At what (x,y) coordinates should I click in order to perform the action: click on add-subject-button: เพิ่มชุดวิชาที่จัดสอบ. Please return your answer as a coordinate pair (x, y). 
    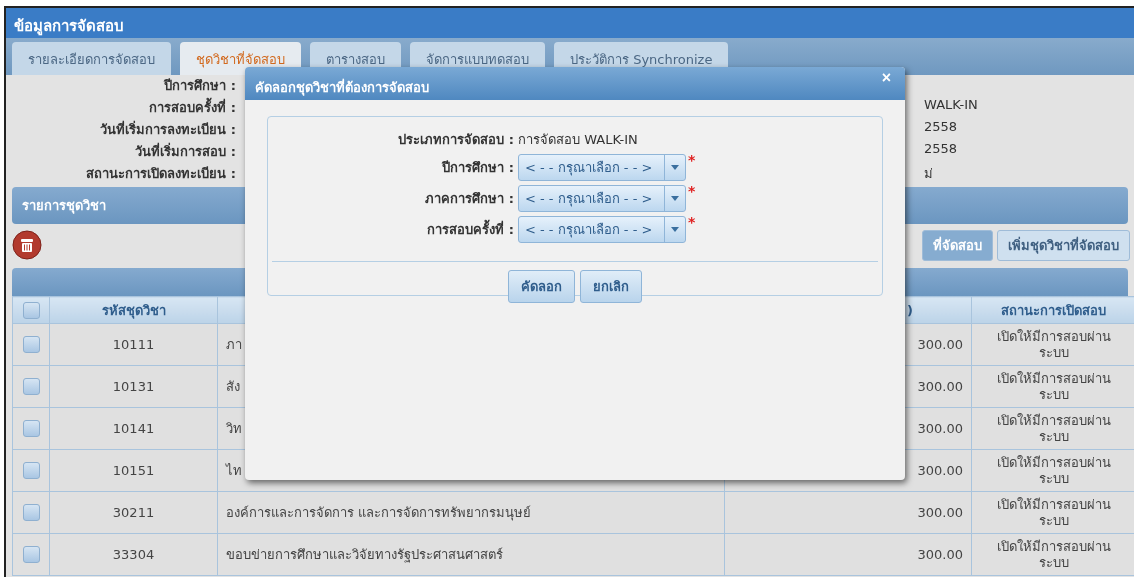
    Looking at the image, I should click on (1063, 245).